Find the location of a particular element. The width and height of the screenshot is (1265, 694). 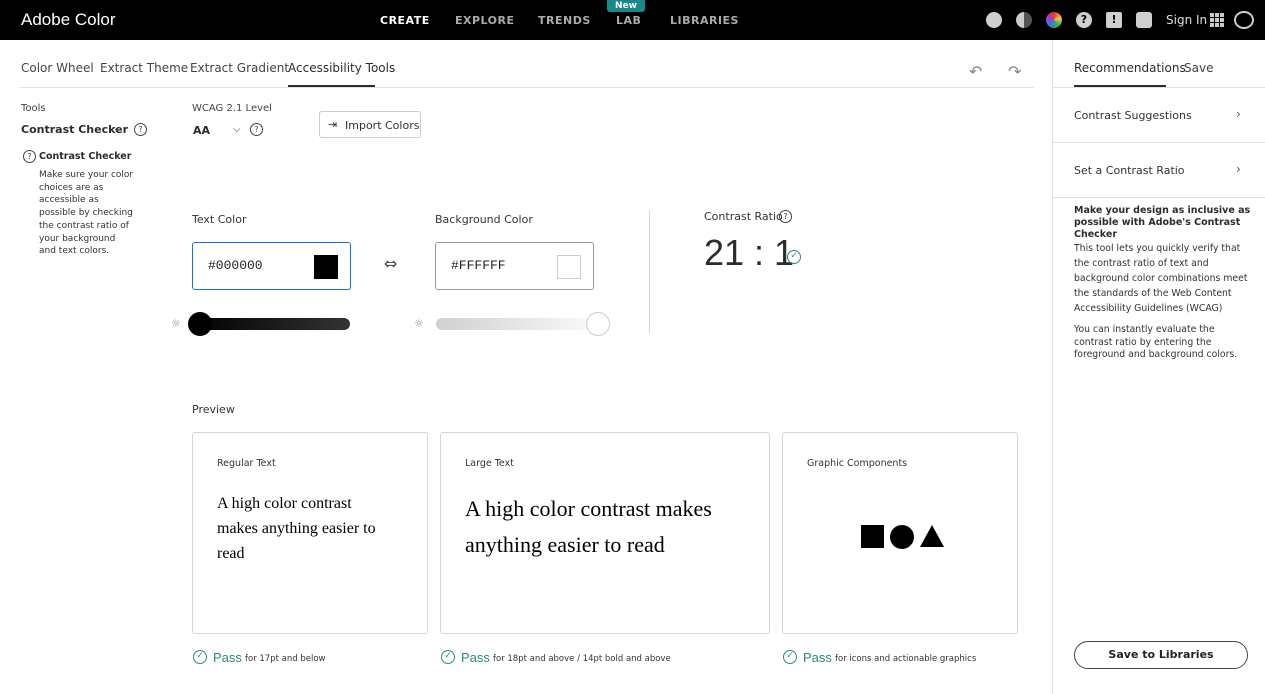

pass-note: for 18pt and above / 14pt bold and above is located at coordinates (582, 659).